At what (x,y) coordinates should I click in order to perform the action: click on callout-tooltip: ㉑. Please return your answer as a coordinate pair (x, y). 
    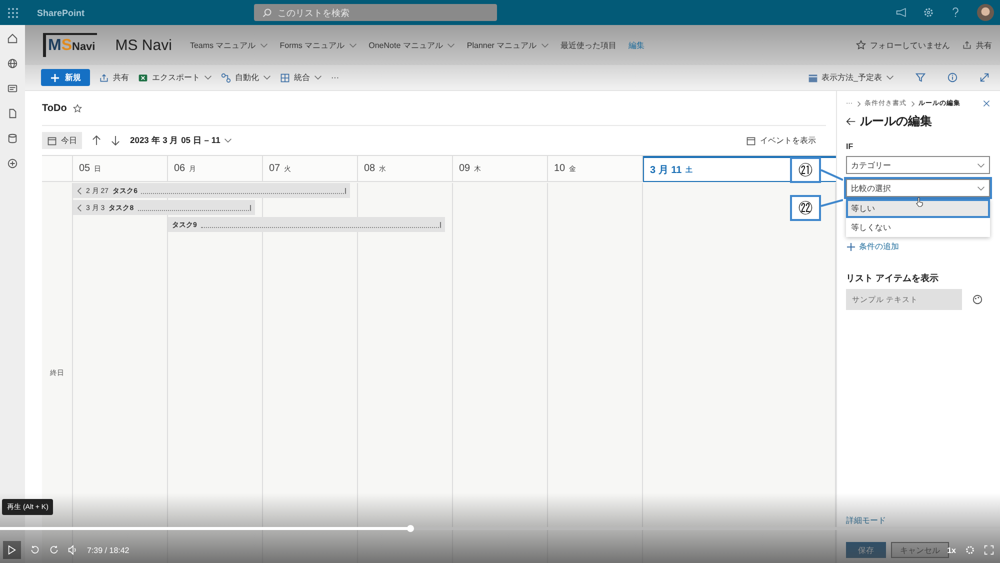
    Looking at the image, I should click on (805, 170).